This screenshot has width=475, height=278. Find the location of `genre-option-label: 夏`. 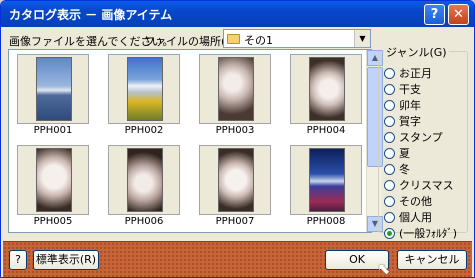

genre-option-label: 夏 is located at coordinates (404, 153).